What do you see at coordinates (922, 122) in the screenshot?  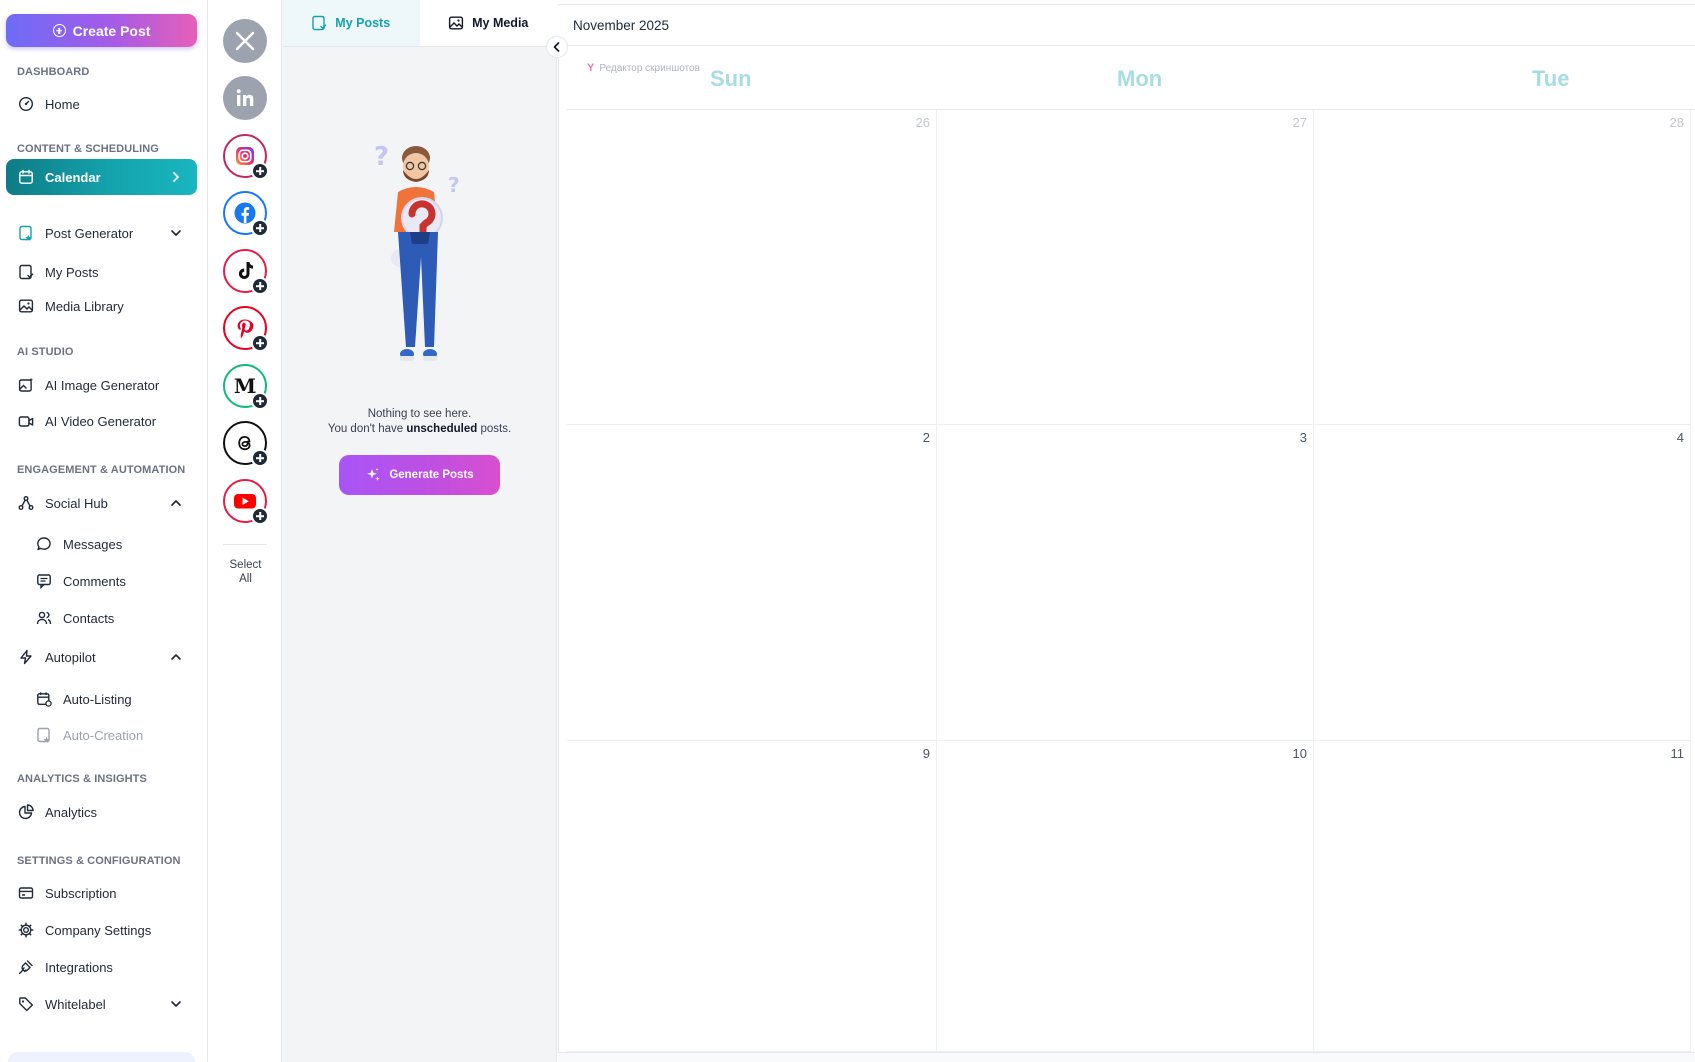 I see `day-number: 26` at bounding box center [922, 122].